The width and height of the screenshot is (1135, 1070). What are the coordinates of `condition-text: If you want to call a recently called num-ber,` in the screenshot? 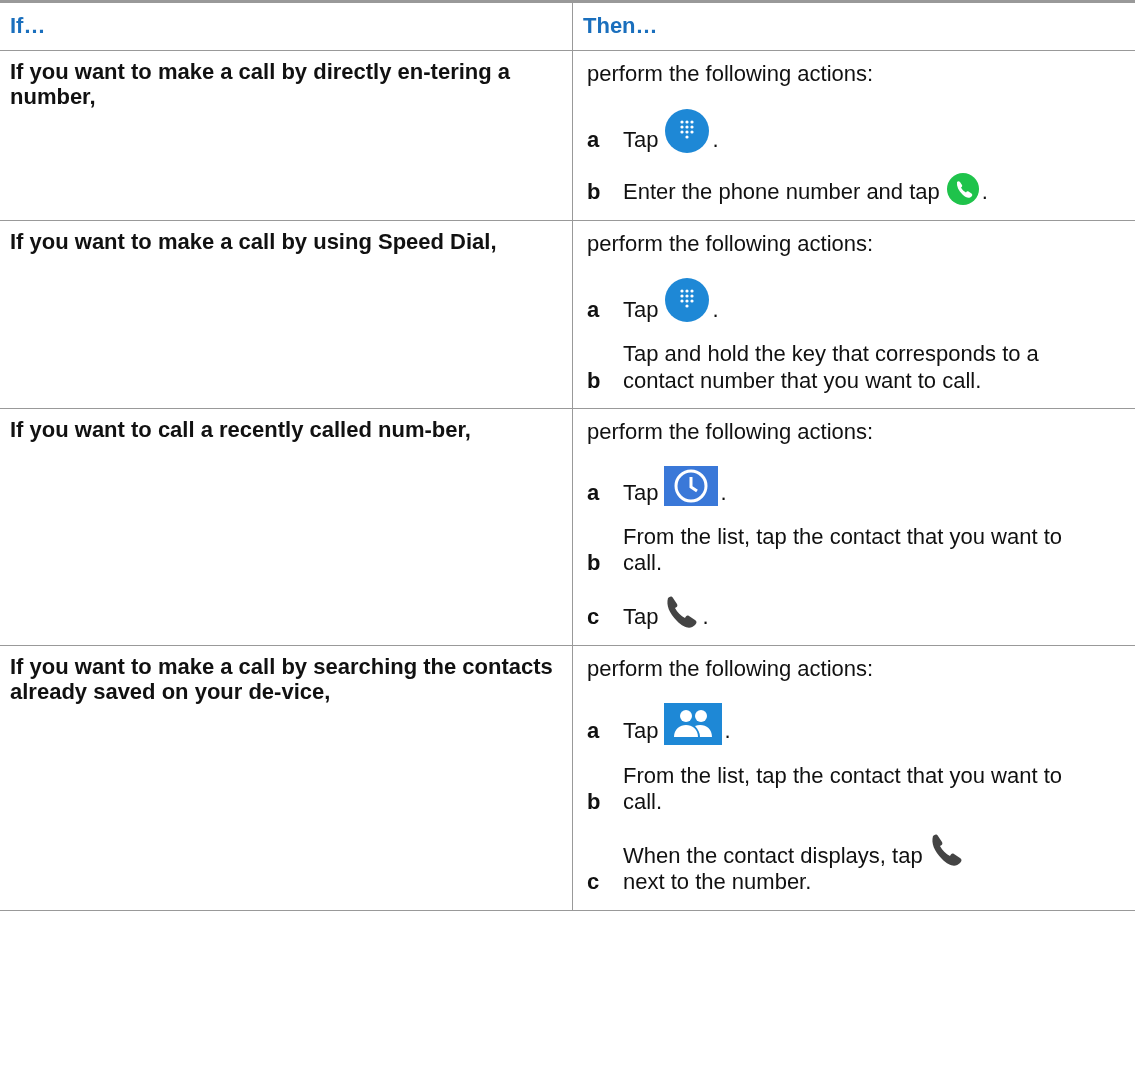 It's located at (241, 430).